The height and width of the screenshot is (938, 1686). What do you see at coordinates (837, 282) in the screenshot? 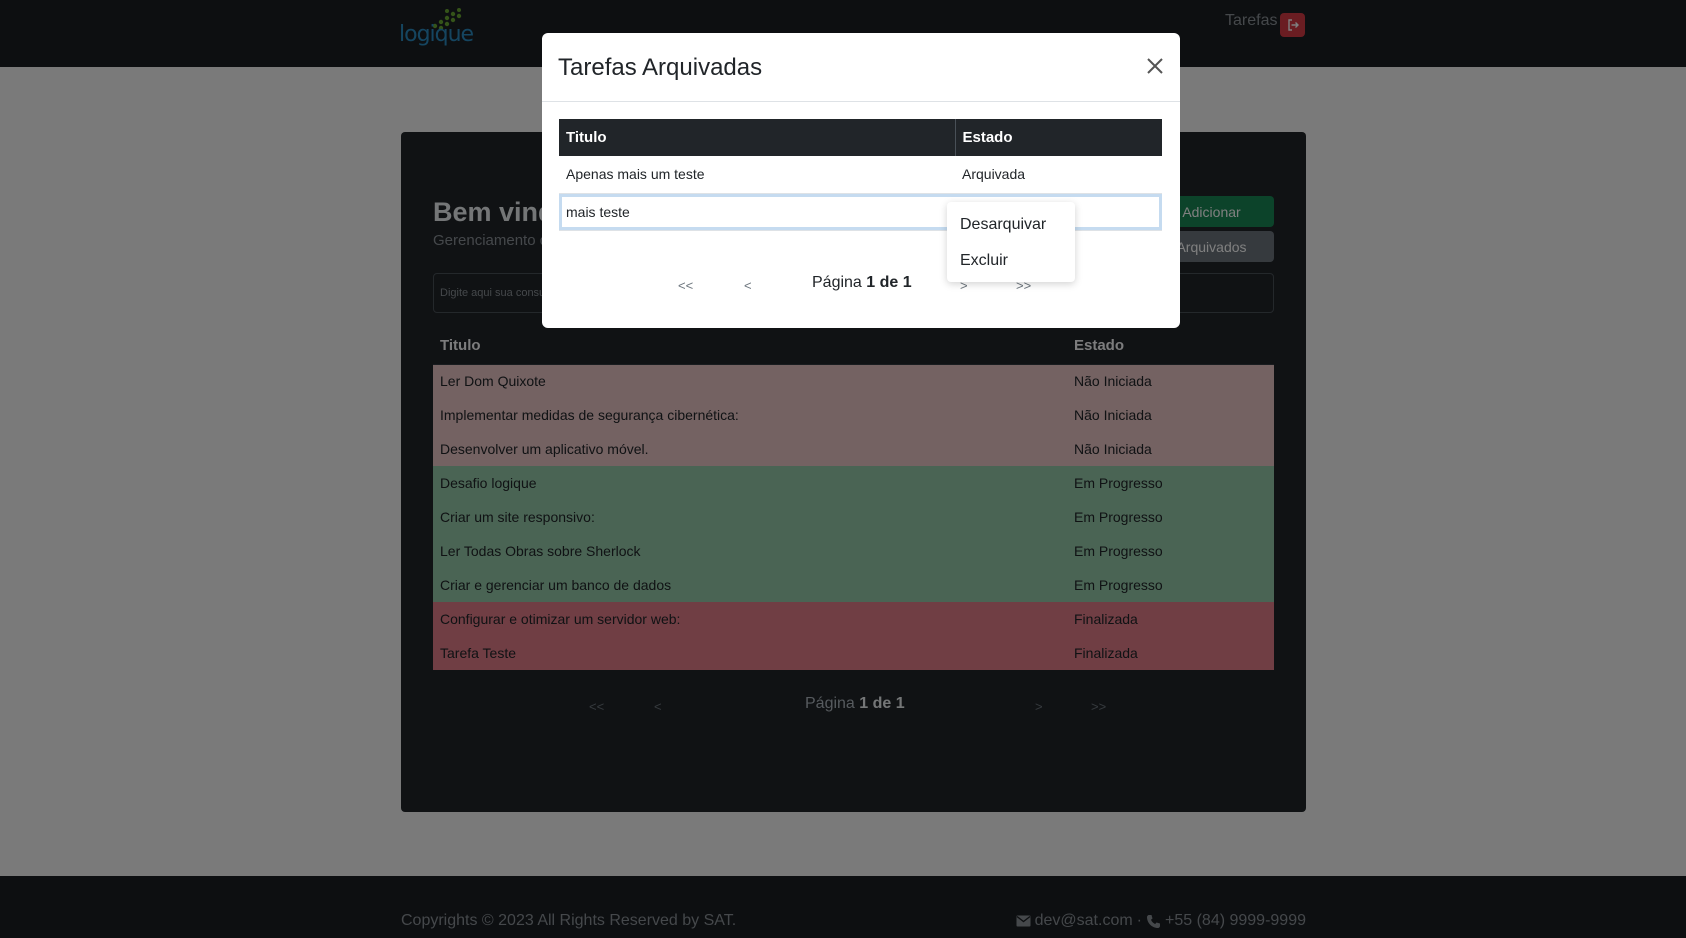
I see `page-label: Página` at bounding box center [837, 282].